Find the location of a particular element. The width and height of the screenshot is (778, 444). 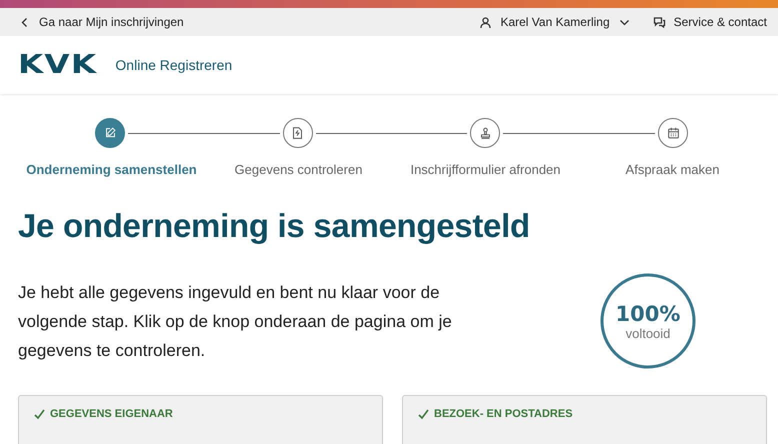

step-label: Onderneming samenstellen is located at coordinates (111, 169).